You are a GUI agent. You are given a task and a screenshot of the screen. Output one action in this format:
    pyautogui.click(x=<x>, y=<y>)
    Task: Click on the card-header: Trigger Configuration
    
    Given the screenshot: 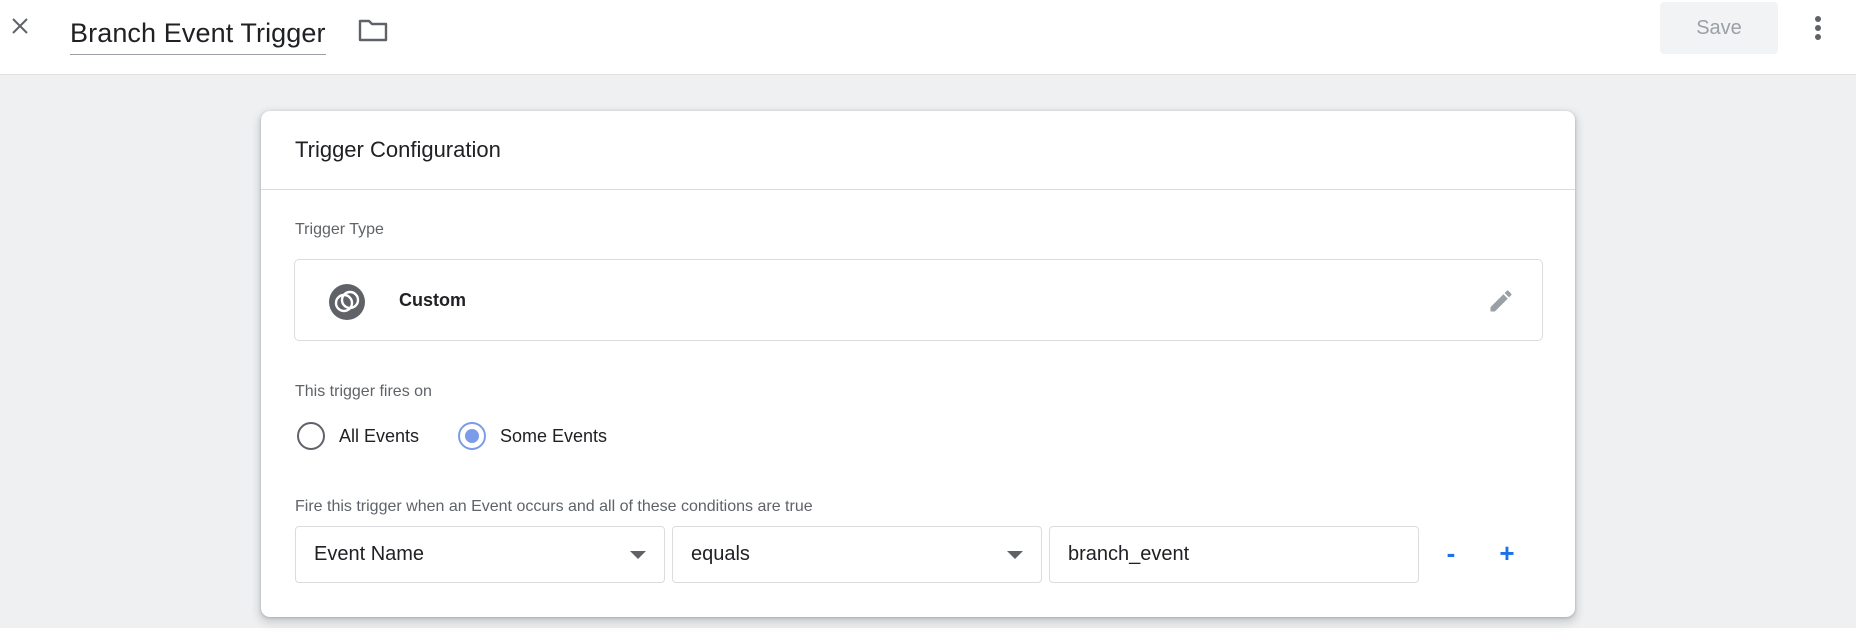 What is the action you would take?
    pyautogui.click(x=918, y=150)
    